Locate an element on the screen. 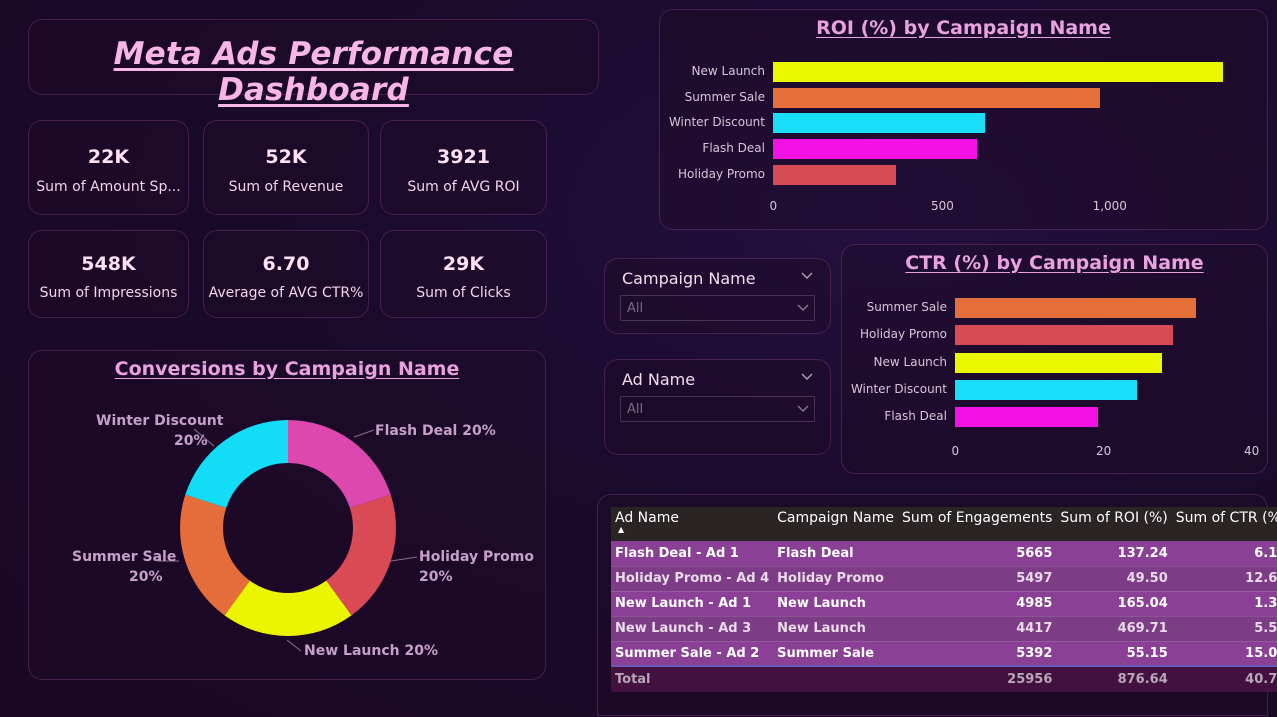 The image size is (1277, 717). column-header-ad-name: Ad Name ▲ is located at coordinates (692, 524).